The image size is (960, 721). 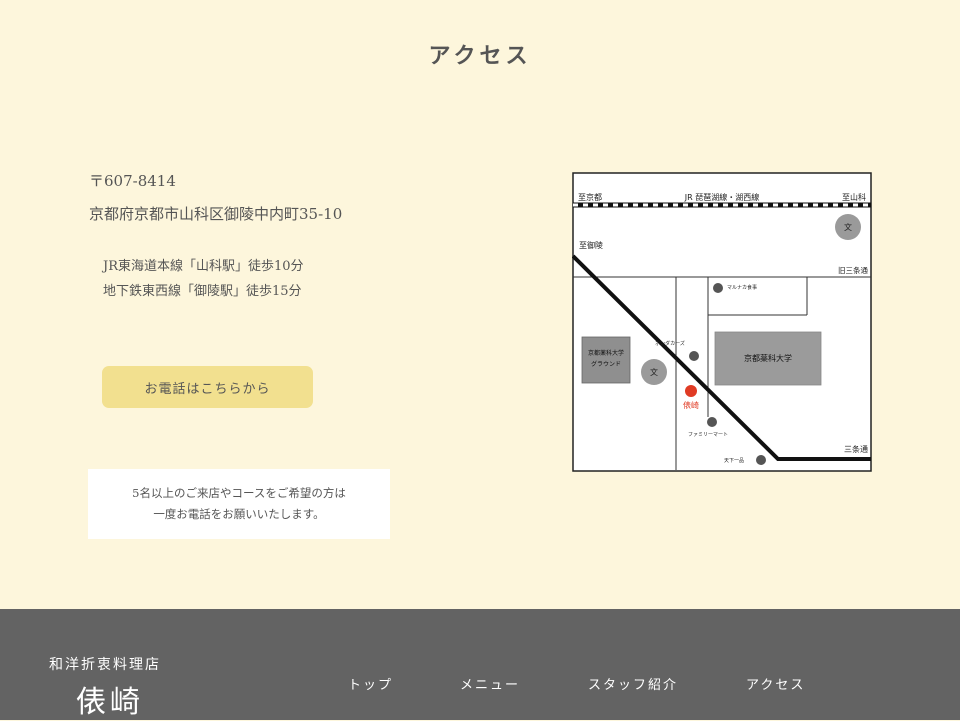 I want to click on notice-line: 5名以上のご来店やコースをご希望の方は, so click(x=239, y=493).